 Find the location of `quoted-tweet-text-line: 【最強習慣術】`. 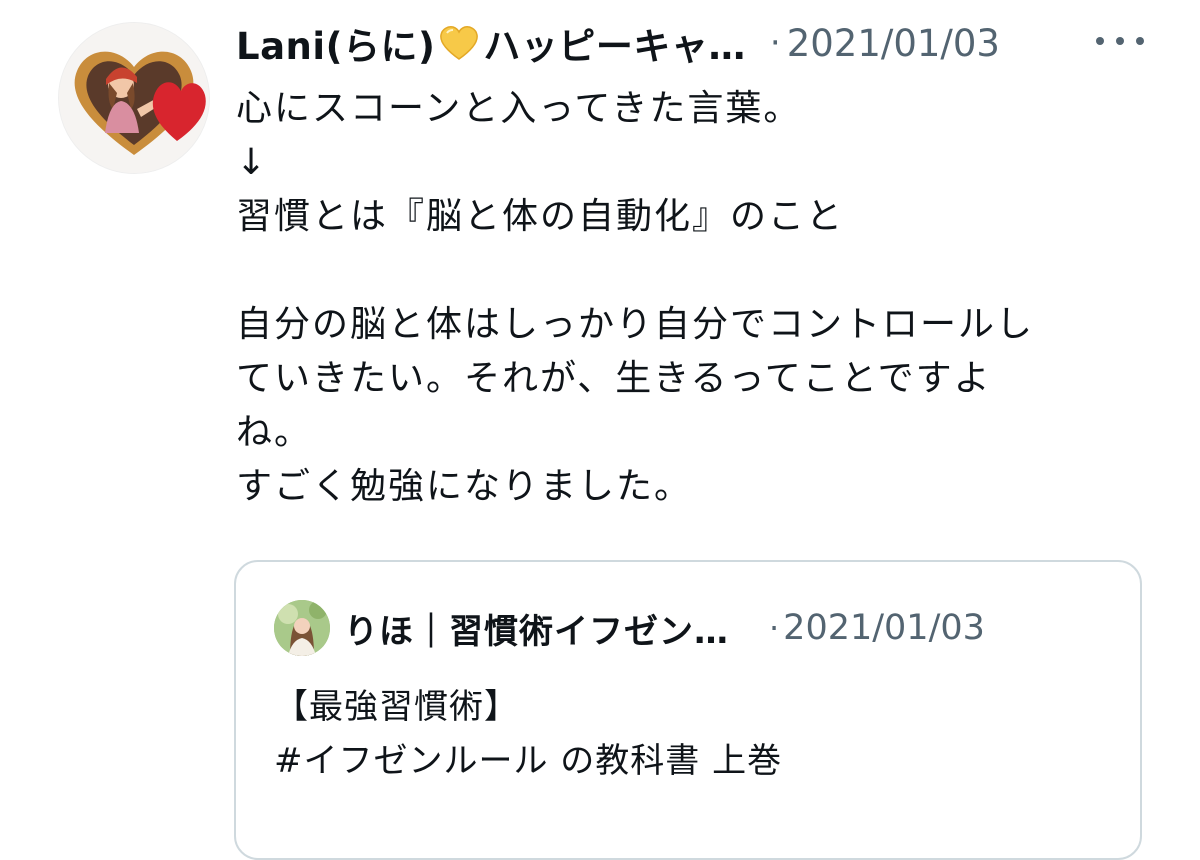

quoted-tweet-text-line: 【最強習慣術】 is located at coordinates (396, 707).